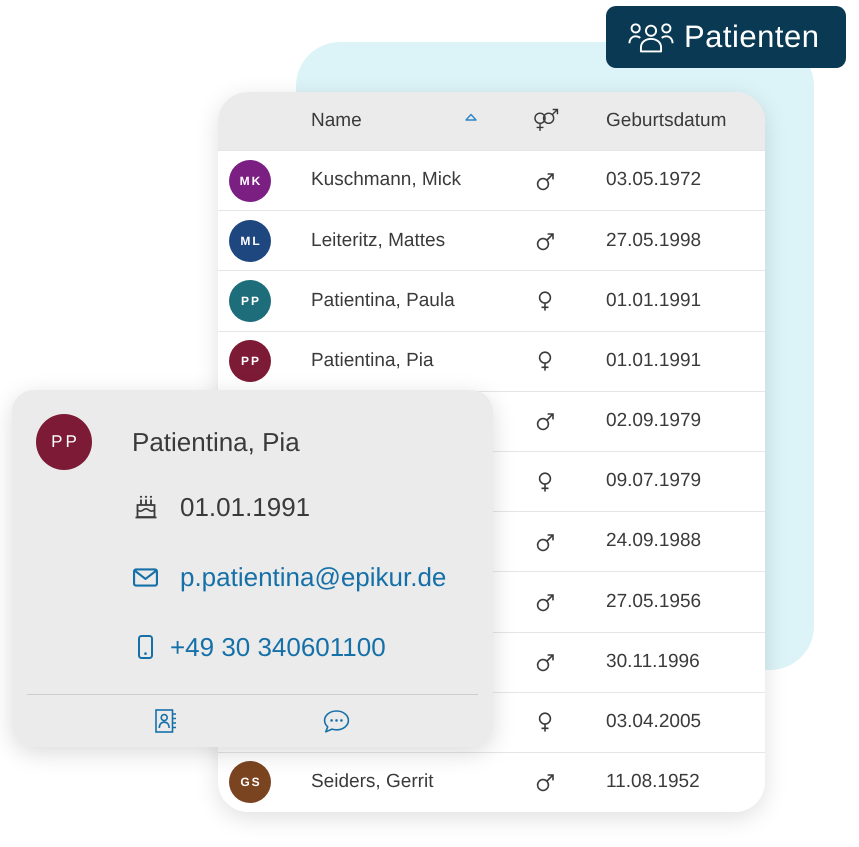 This screenshot has height=847, width=859. Describe the element at coordinates (654, 541) in the screenshot. I see `birth-date: 24.09.1988` at that location.